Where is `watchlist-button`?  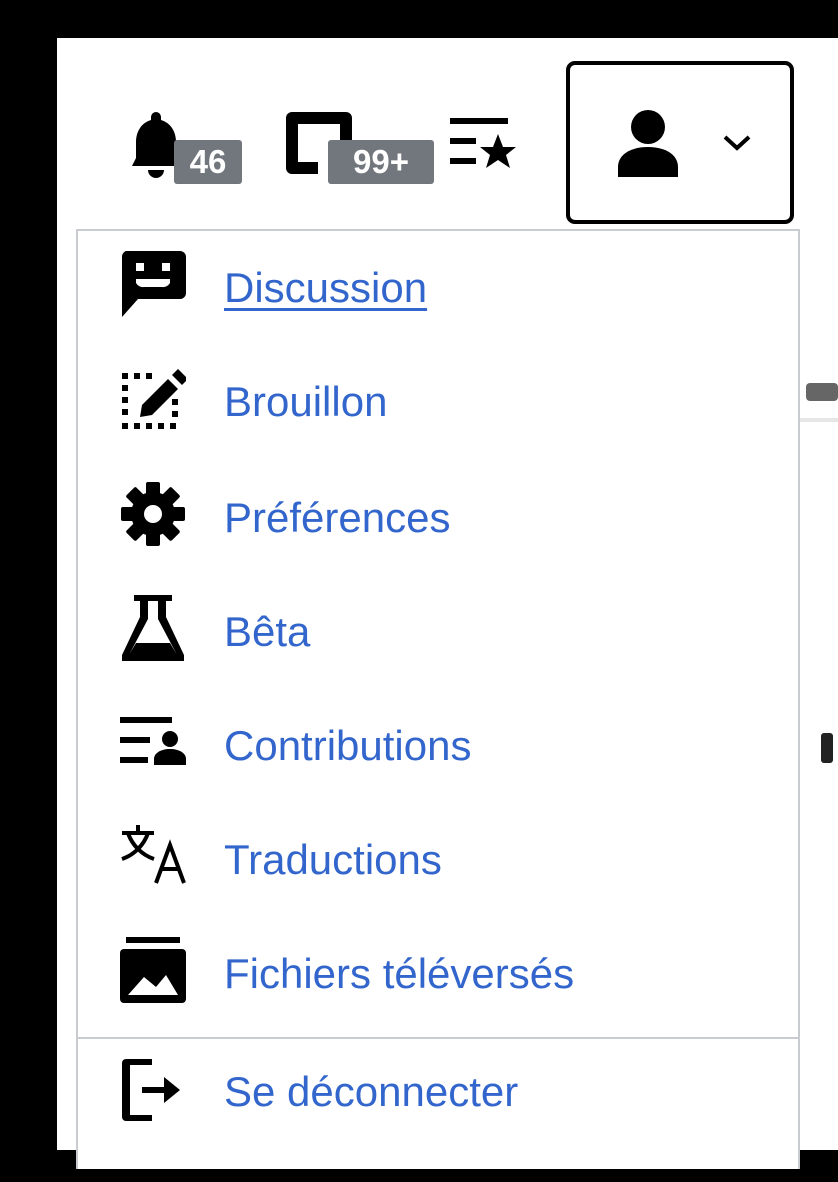
watchlist-button is located at coordinates (483, 144).